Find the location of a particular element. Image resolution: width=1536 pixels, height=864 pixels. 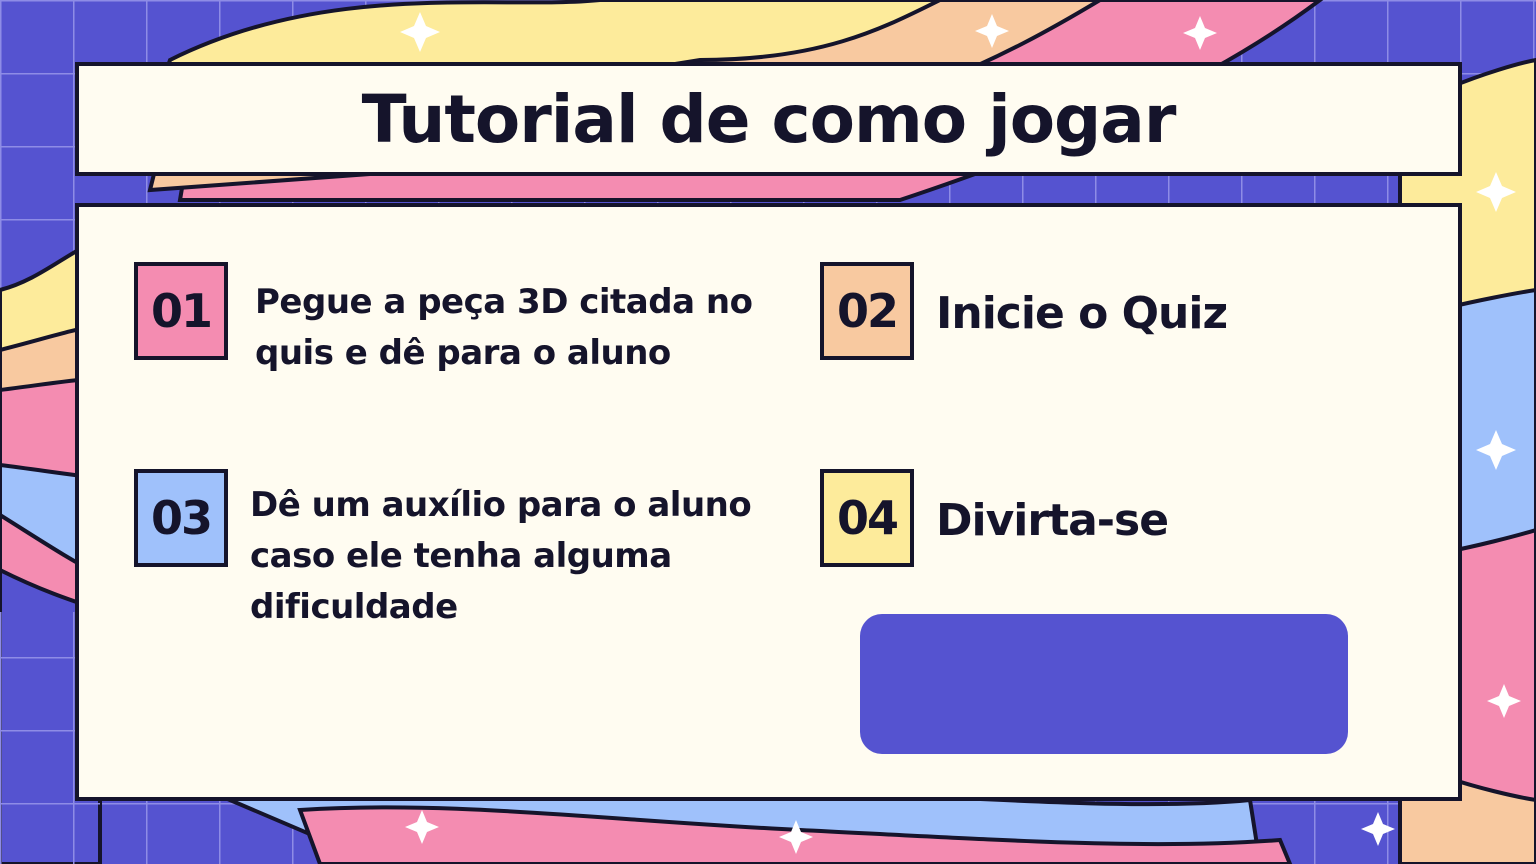

title-banner: Tutorial de como jogar is located at coordinates (768, 119).